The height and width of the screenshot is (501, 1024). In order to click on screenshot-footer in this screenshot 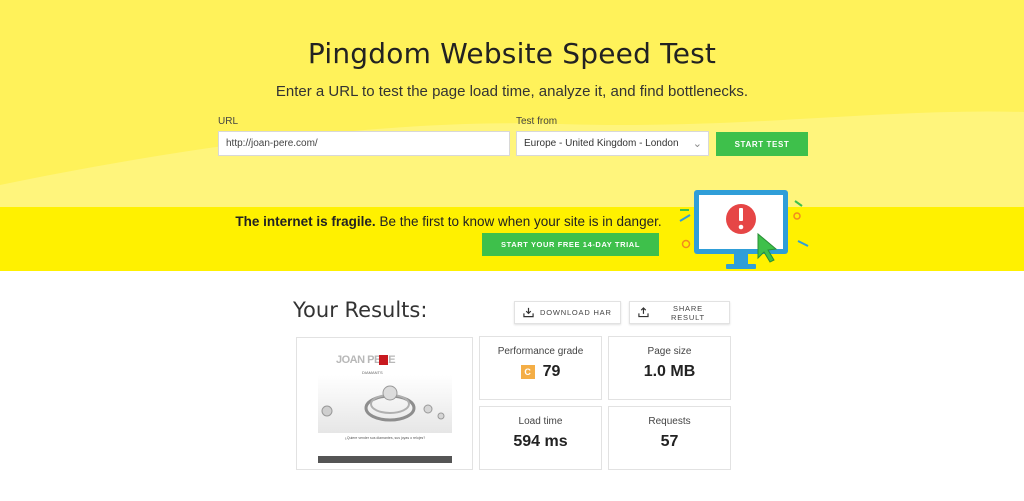, I will do `click(385, 459)`.